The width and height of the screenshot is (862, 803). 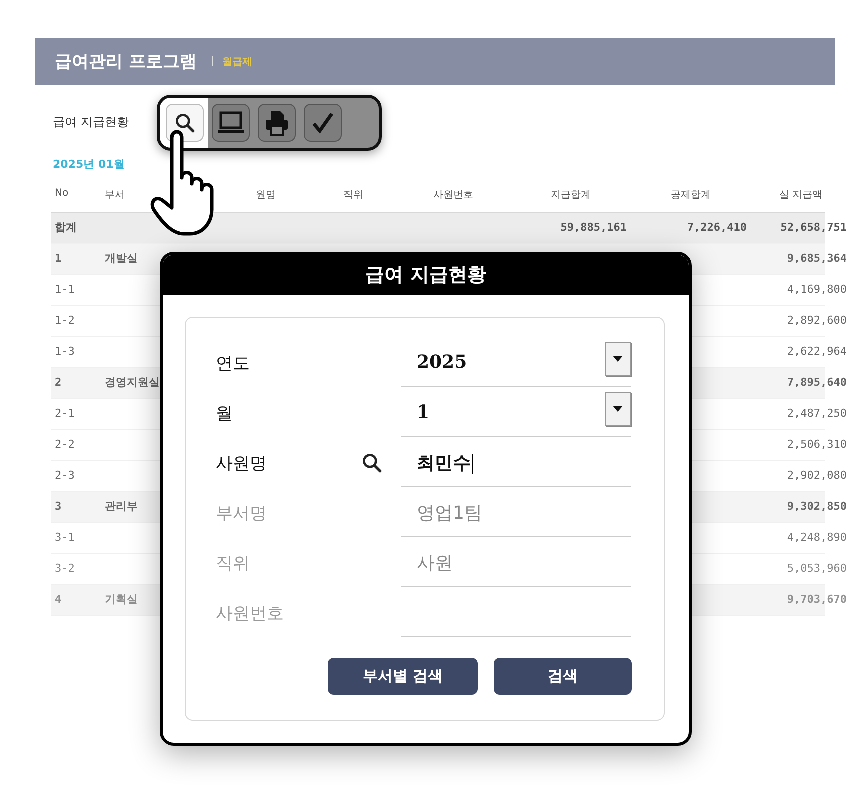 I want to click on field-label: 연도, so click(x=233, y=363).